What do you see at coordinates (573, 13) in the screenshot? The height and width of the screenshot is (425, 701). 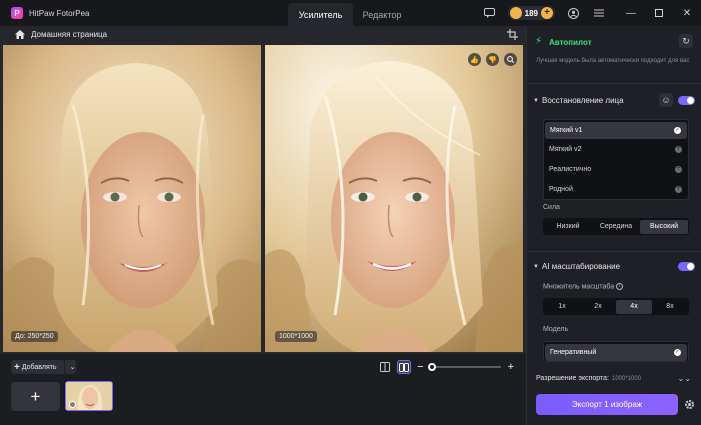 I see `account-icon` at bounding box center [573, 13].